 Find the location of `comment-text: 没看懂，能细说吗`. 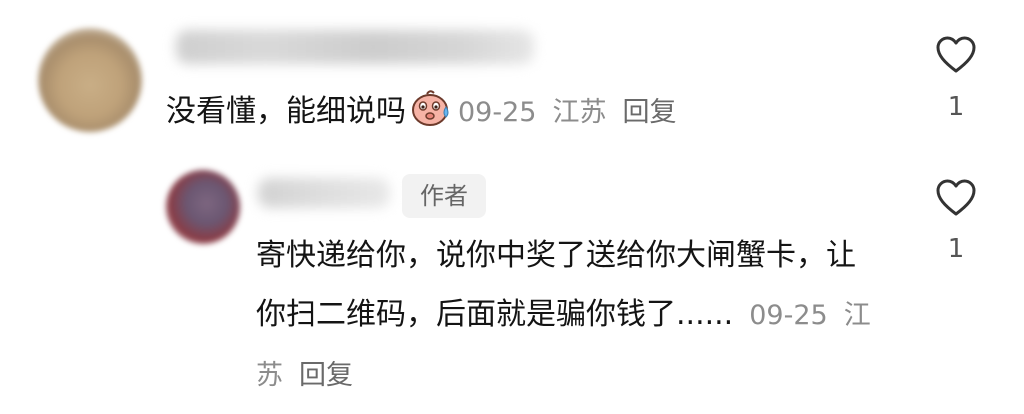

comment-text: 没看懂，能细说吗 is located at coordinates (286, 111).